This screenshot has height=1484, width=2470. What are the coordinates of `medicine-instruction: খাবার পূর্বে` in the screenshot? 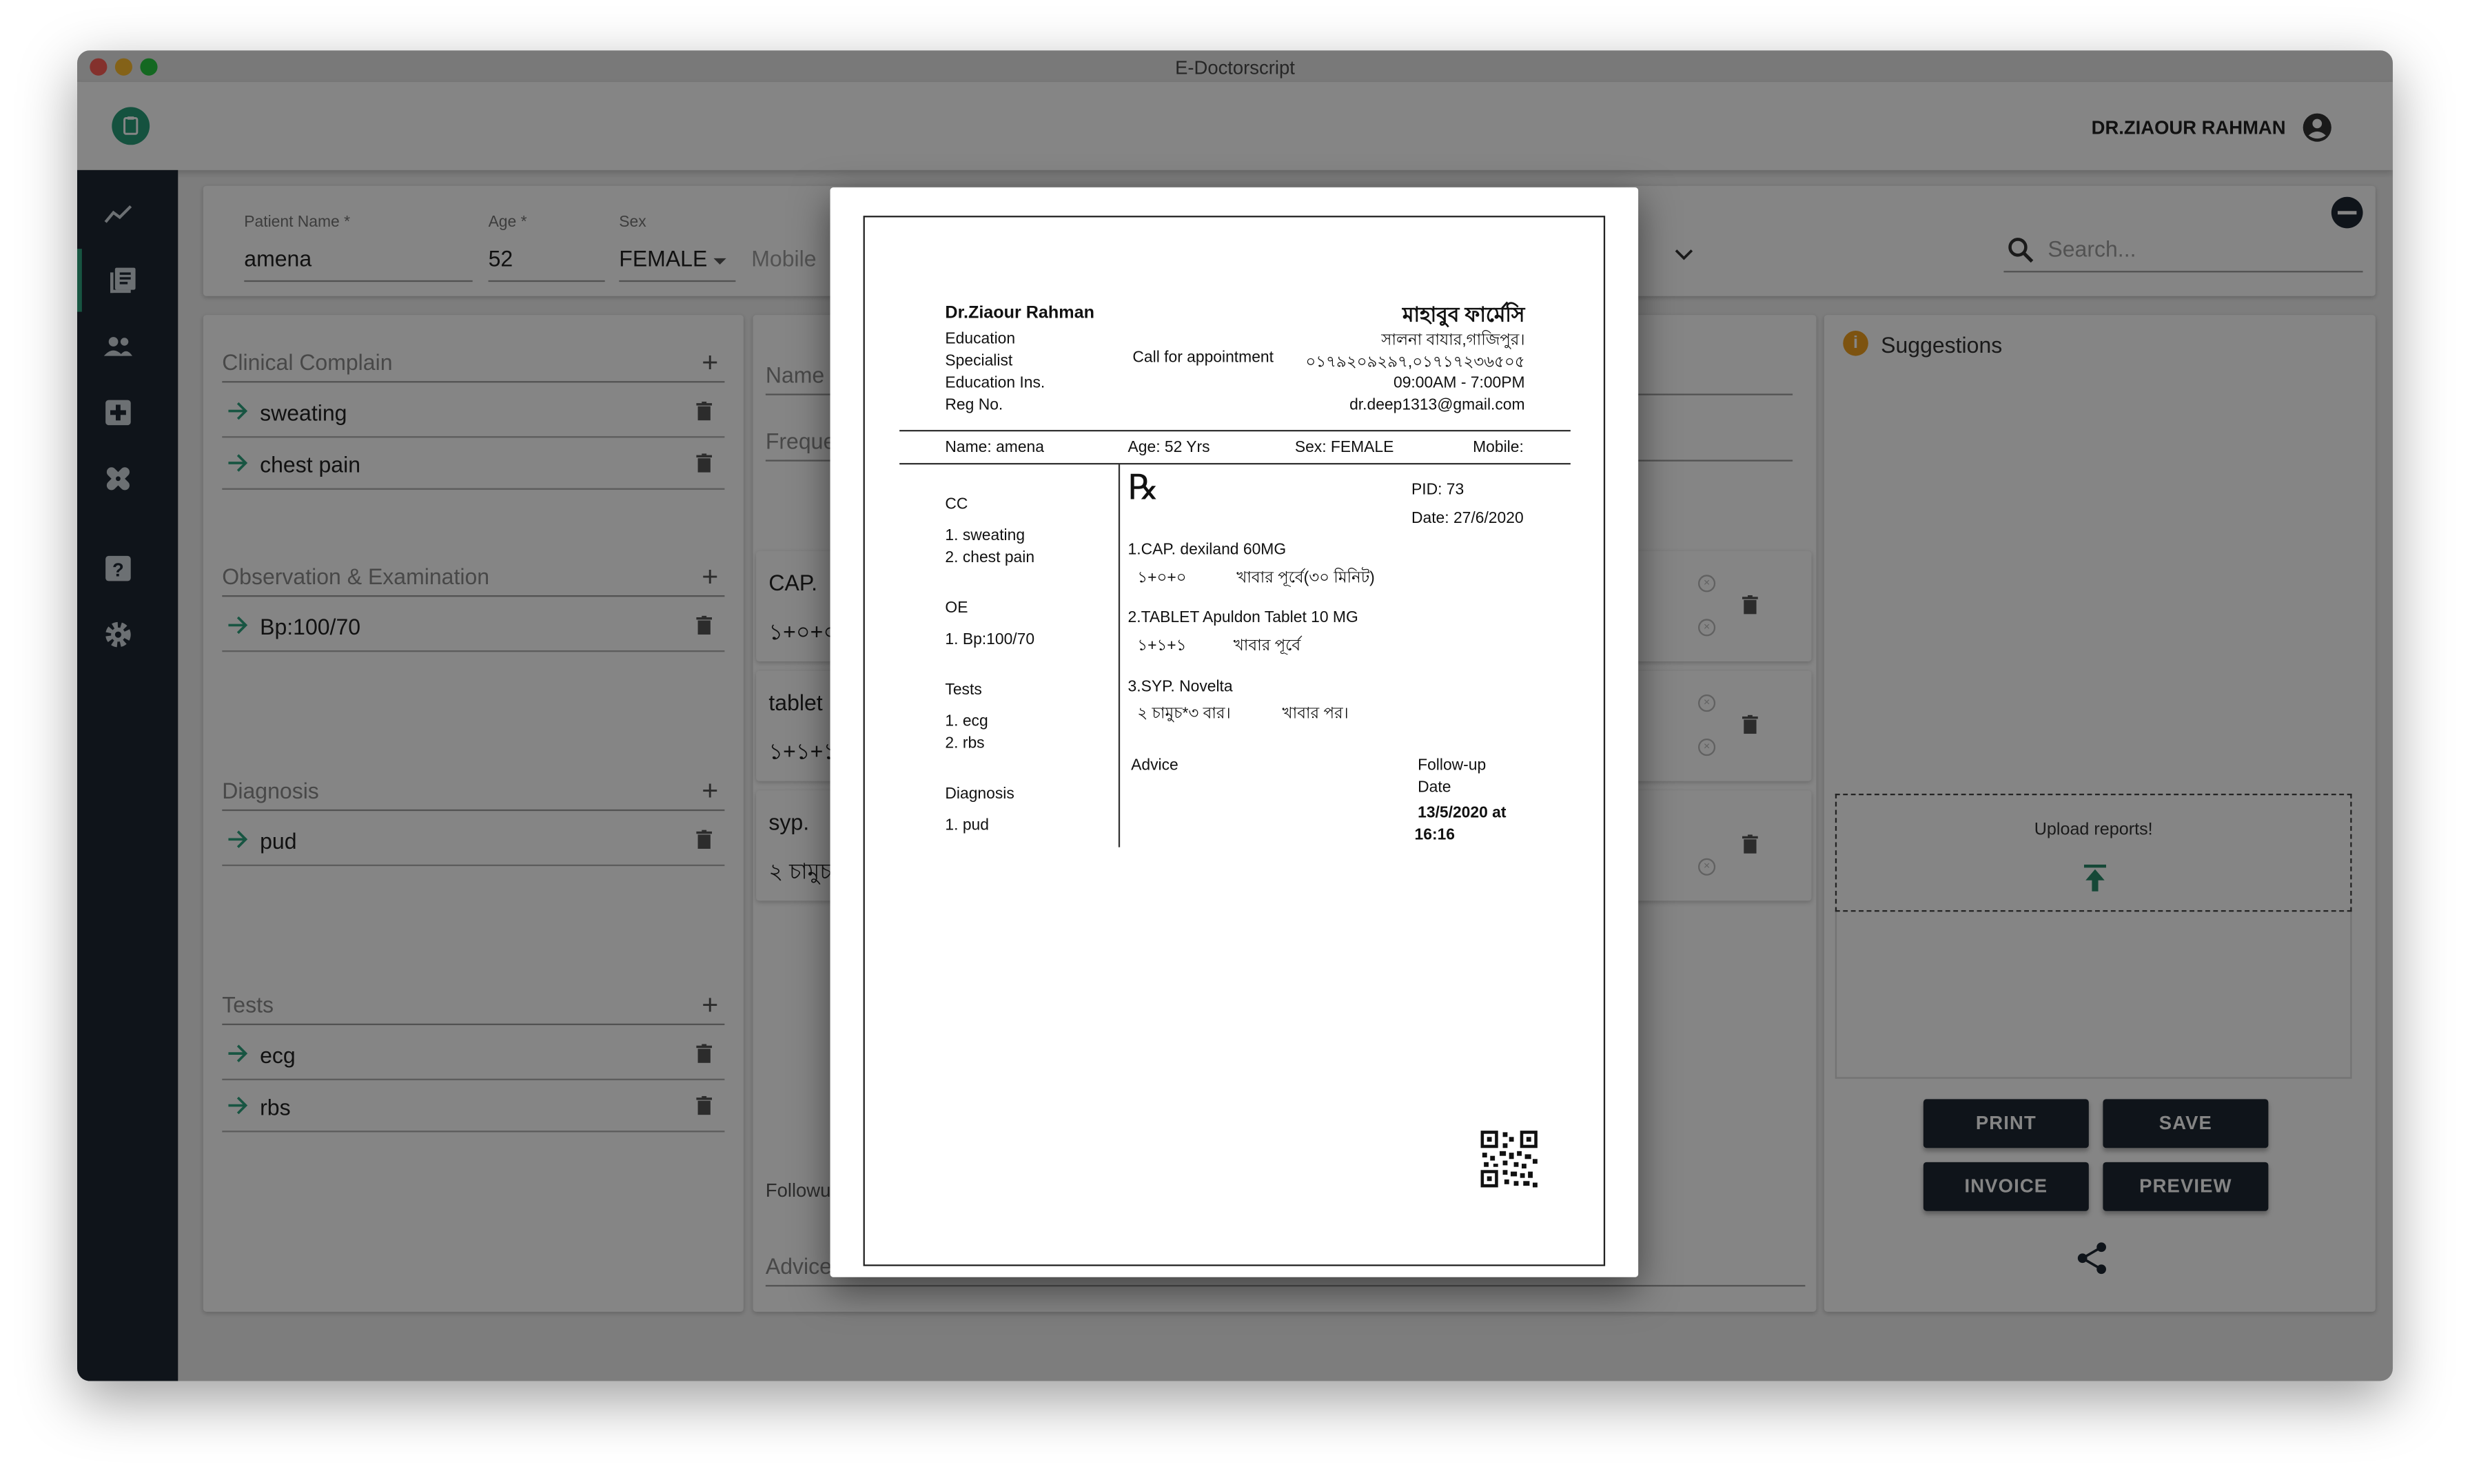 It's located at (1267, 646).